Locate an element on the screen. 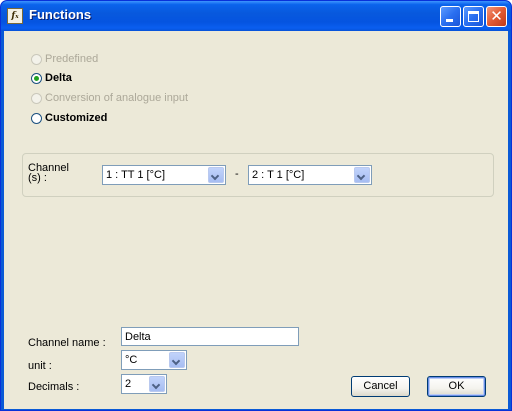 This screenshot has height=411, width=512. channel-name-value: Delta is located at coordinates (138, 337).